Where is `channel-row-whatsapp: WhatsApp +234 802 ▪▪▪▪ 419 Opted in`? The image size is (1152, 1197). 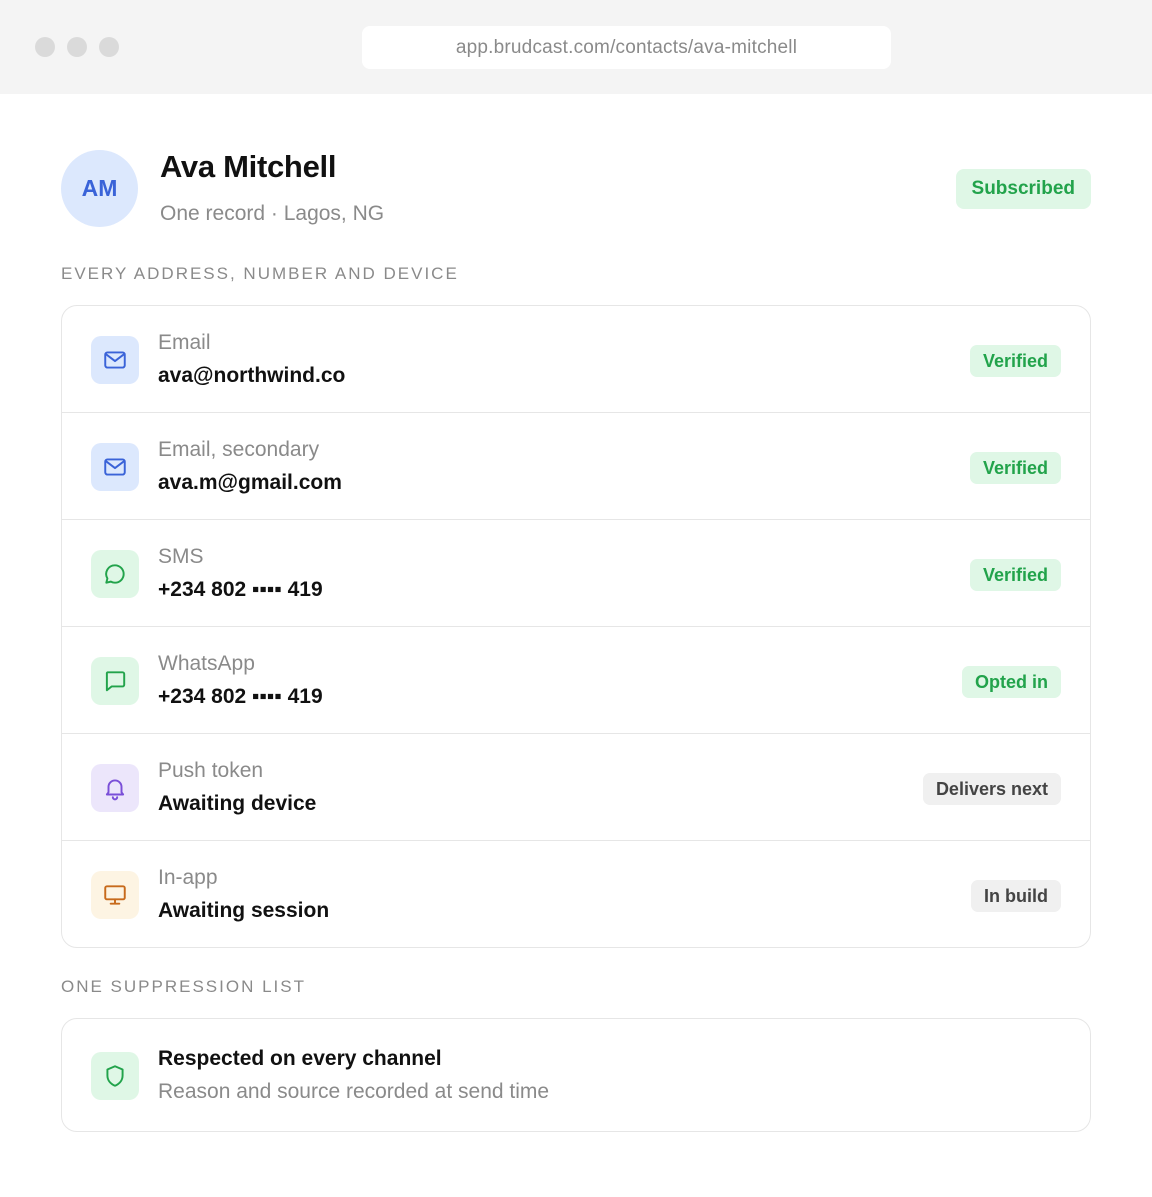
channel-row-whatsapp: WhatsApp +234 802 ▪▪▪▪ 419 Opted in is located at coordinates (576, 680).